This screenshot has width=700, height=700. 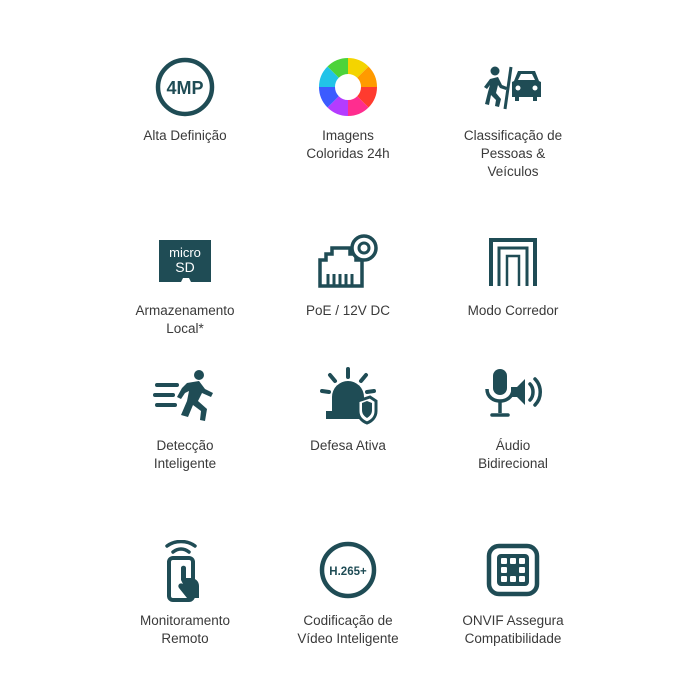 What do you see at coordinates (513, 454) in the screenshot?
I see `feature-label: Áudio Bidirecional` at bounding box center [513, 454].